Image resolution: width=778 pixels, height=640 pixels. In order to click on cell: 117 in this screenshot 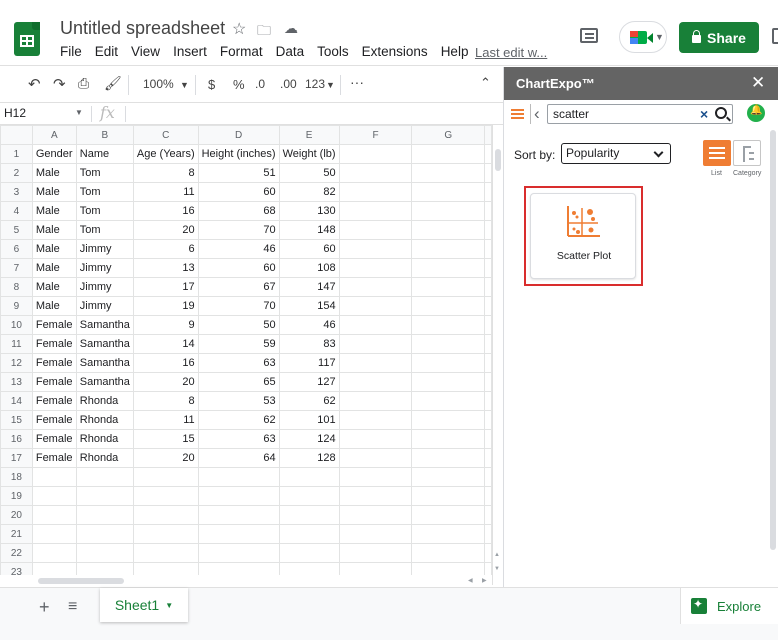, I will do `click(309, 363)`.